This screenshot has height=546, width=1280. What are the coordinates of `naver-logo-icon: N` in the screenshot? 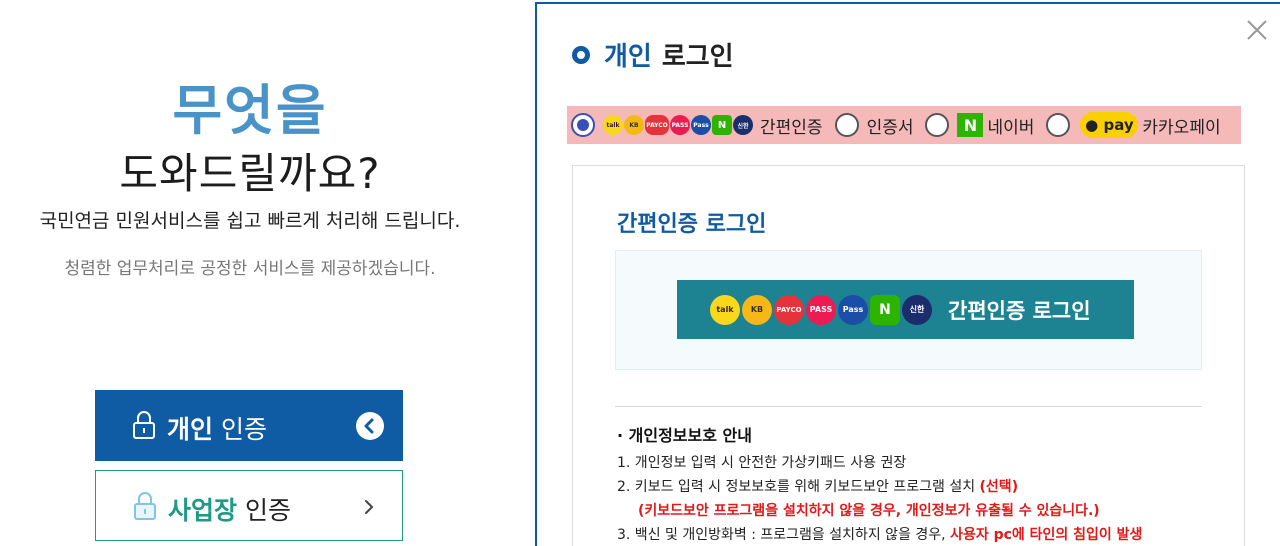 It's located at (970, 125).